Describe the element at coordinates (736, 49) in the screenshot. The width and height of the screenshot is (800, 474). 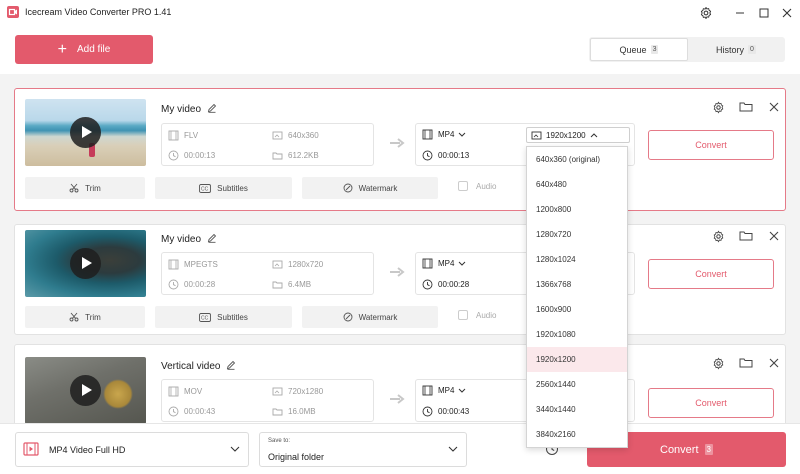
I see `tab-history: History 0` at that location.